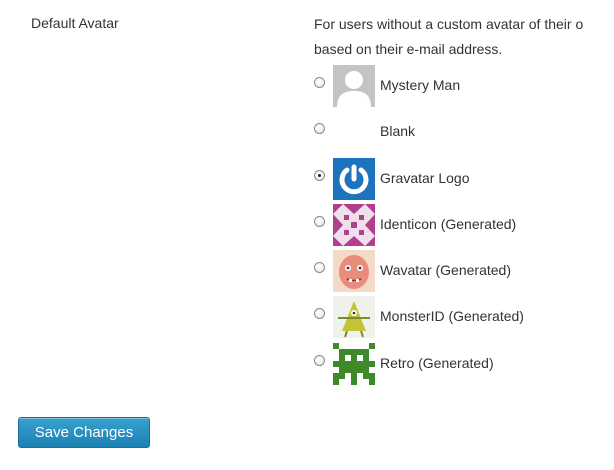 The width and height of the screenshot is (614, 470). What do you see at coordinates (354, 363) in the screenshot?
I see `retro-avatar-icon` at bounding box center [354, 363].